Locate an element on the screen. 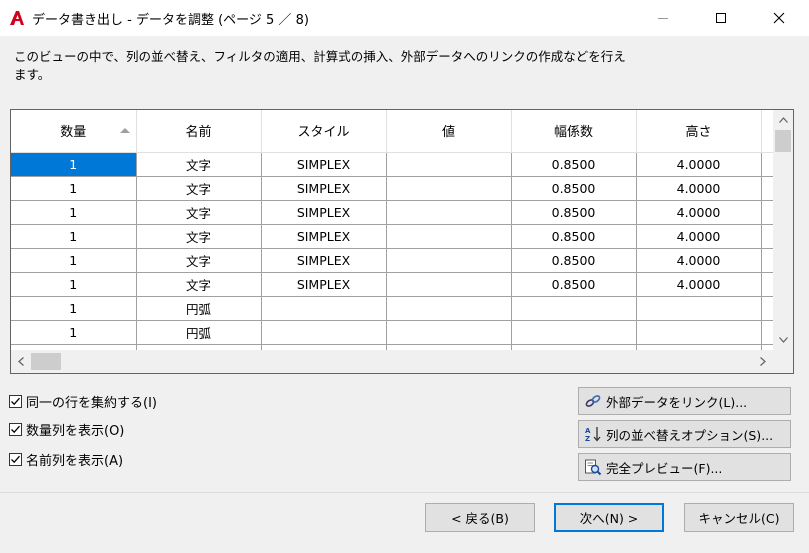  scroll-up-icon is located at coordinates (783, 120).